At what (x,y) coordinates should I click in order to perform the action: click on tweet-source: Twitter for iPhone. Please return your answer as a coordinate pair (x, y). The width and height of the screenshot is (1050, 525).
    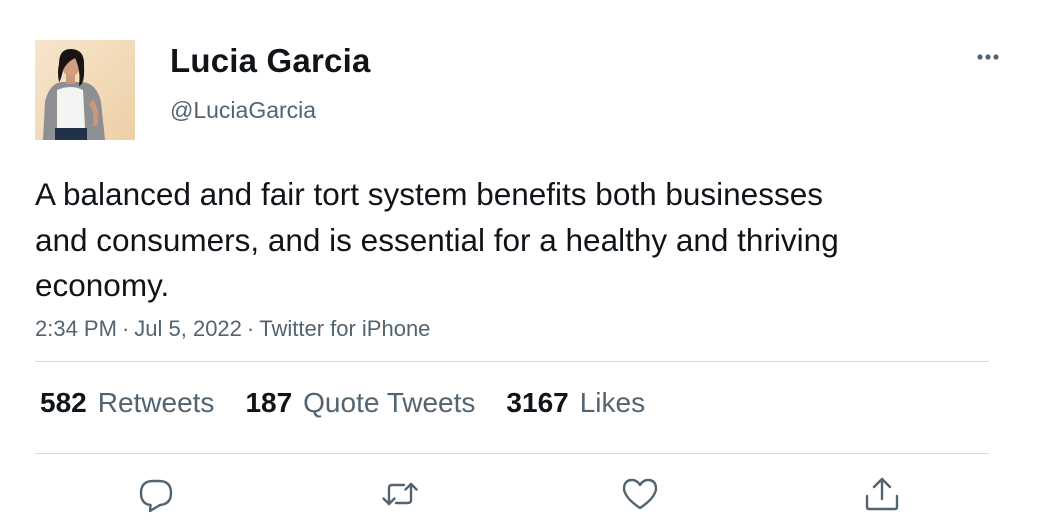
    Looking at the image, I should click on (344, 328).